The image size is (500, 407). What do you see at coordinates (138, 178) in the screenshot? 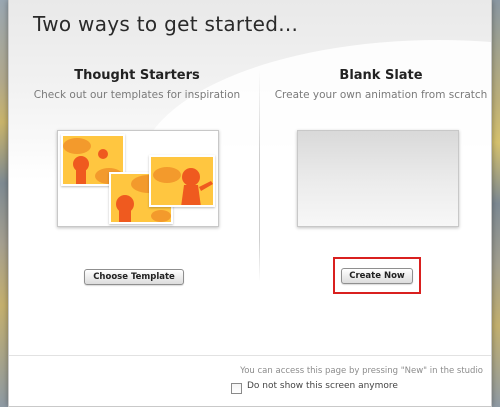
I see `template-preview` at bounding box center [138, 178].